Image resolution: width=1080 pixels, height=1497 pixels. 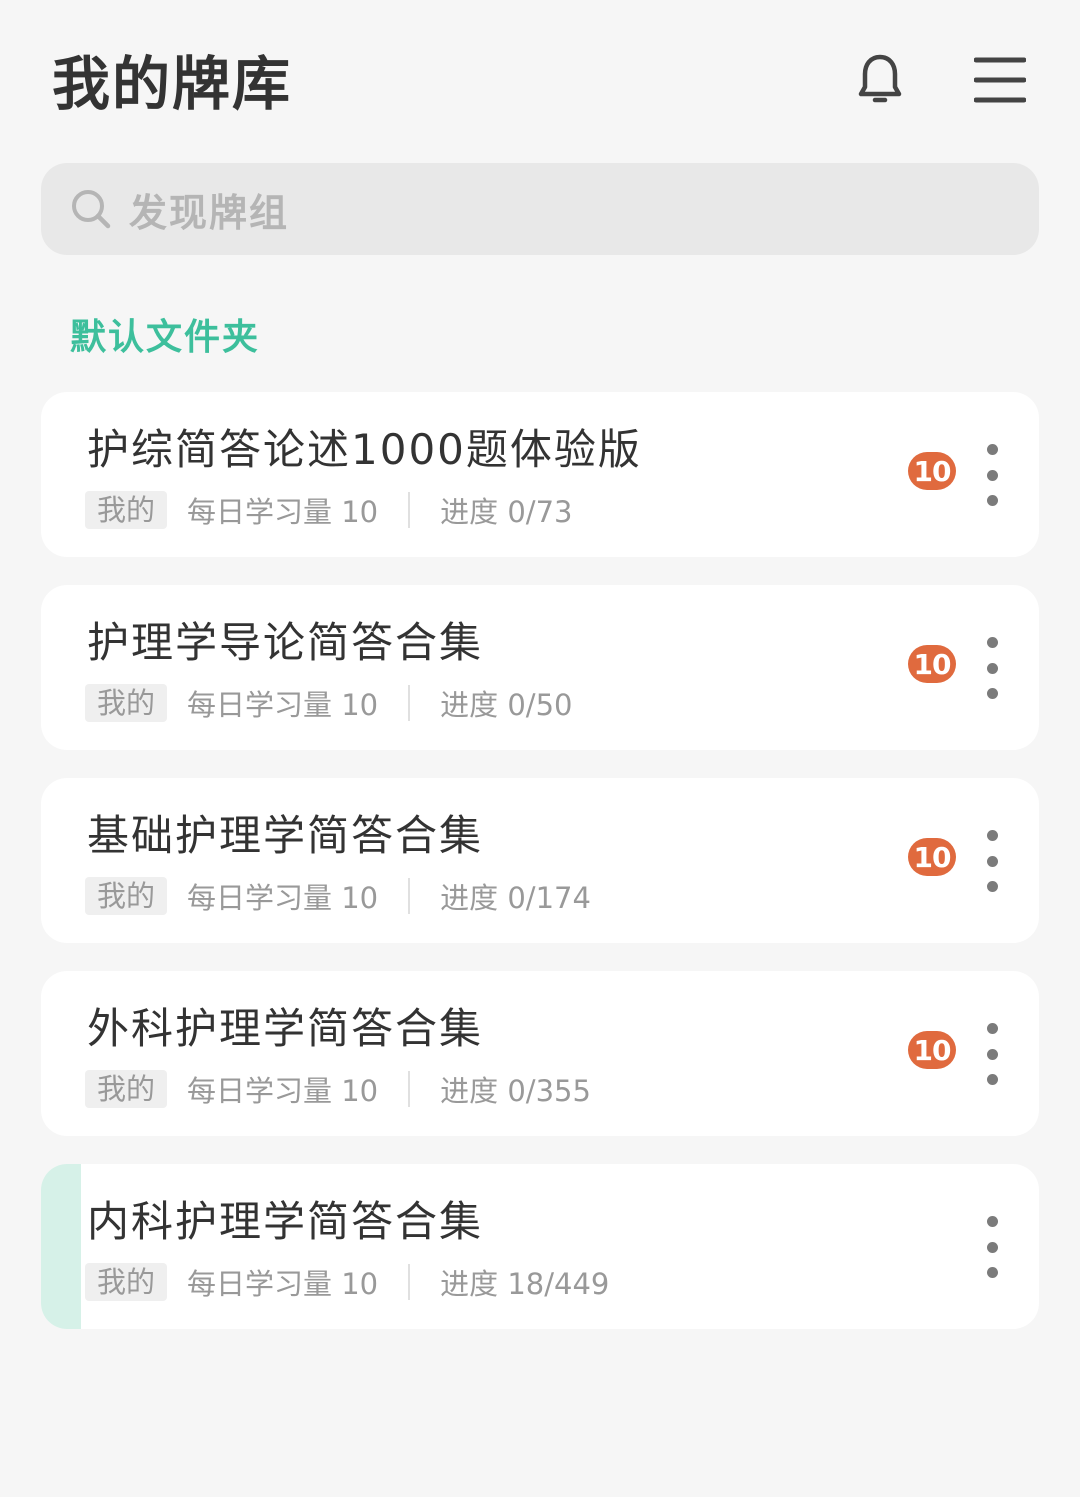 I want to click on deck-title: 内科护理学简答合集, so click(x=285, y=1221).